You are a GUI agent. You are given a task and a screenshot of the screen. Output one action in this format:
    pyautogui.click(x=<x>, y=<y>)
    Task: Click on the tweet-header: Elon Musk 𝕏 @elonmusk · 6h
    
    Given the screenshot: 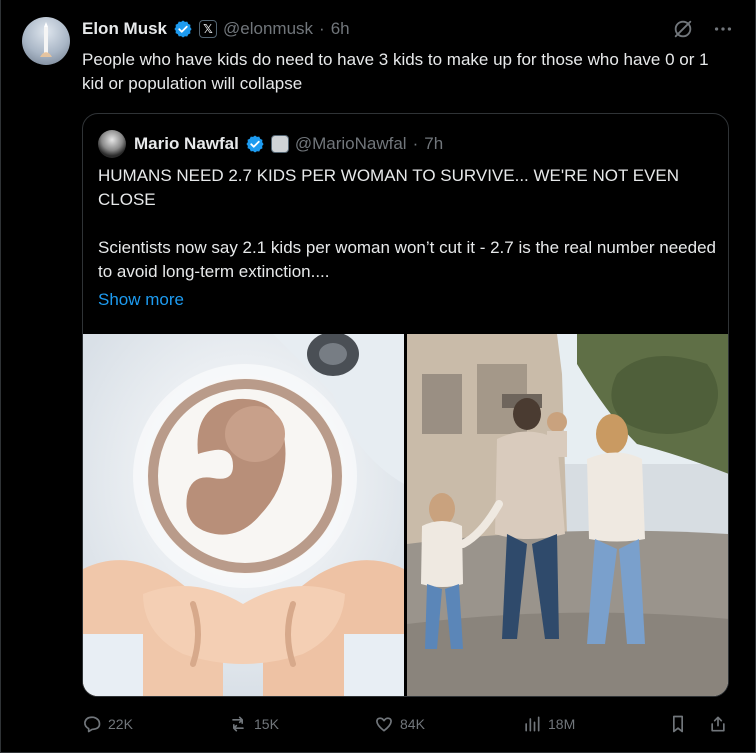 What is the action you would take?
    pyautogui.click(x=216, y=29)
    